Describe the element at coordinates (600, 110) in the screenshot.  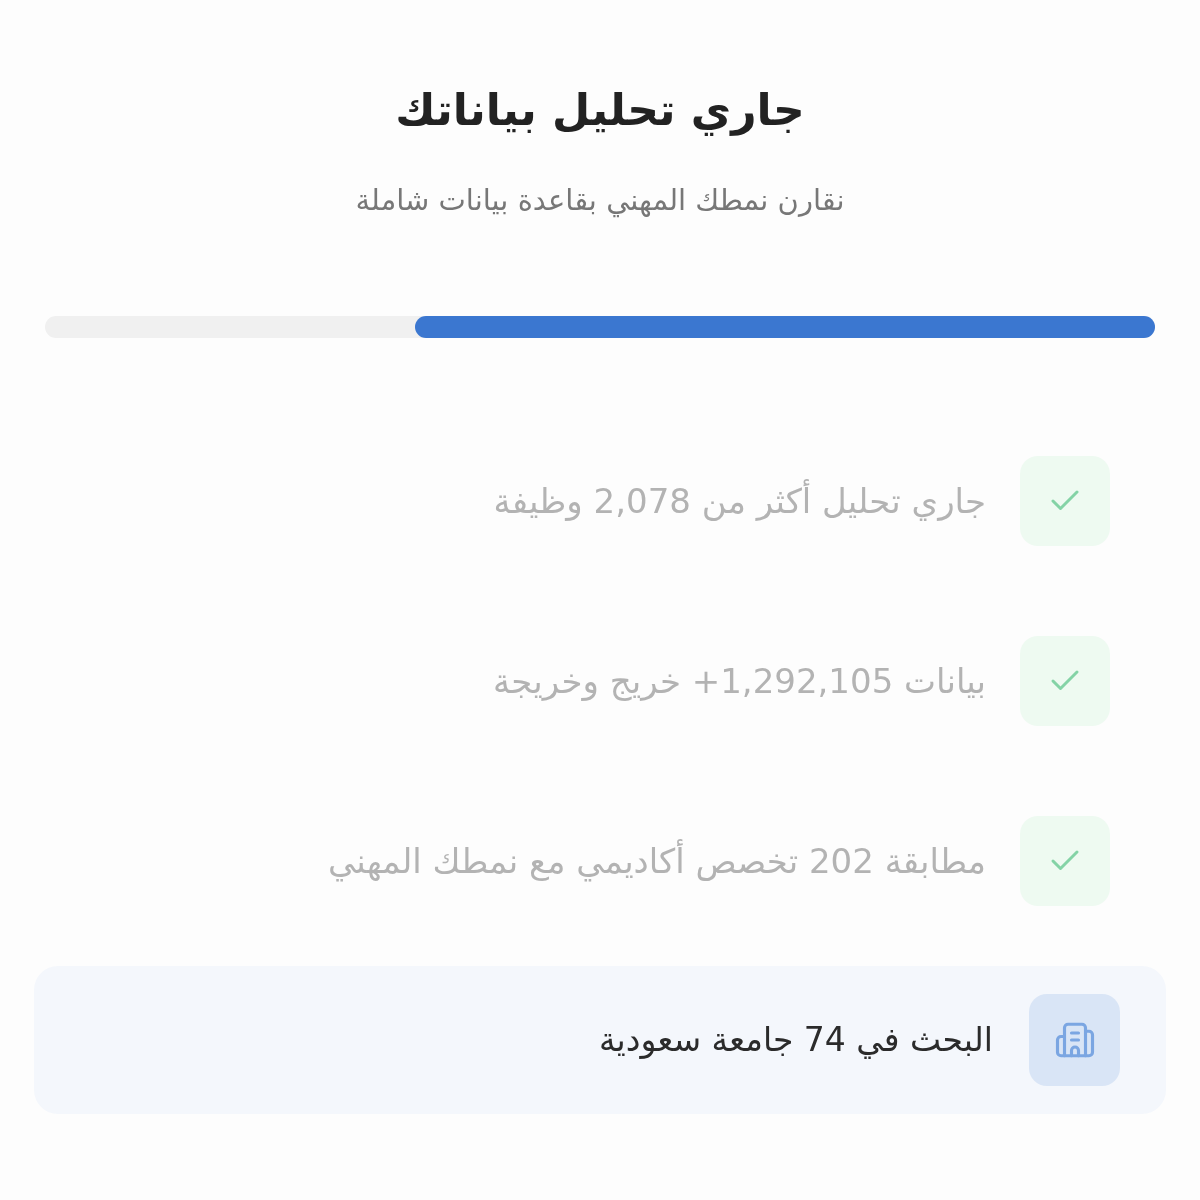
I see `page-title: جاري تحليل بياناتك` at that location.